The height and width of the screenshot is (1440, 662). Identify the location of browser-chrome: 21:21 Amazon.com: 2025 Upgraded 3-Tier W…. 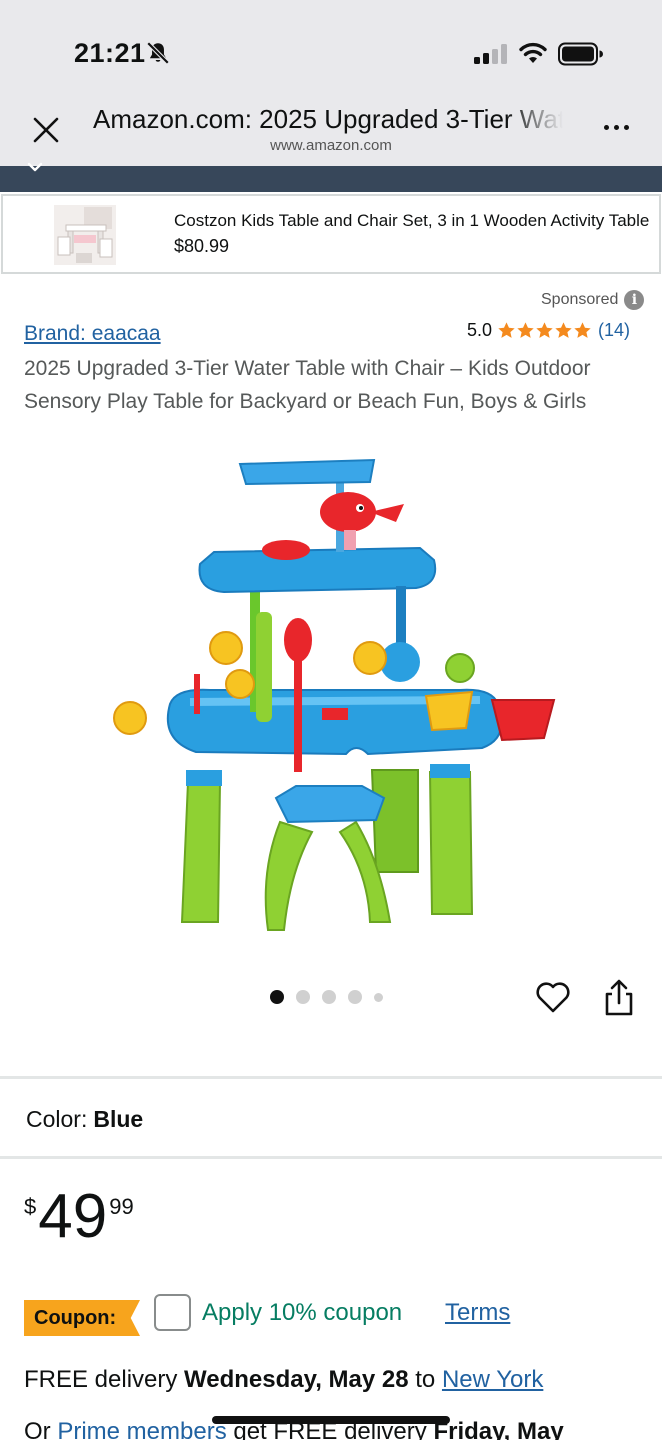
(331, 83).